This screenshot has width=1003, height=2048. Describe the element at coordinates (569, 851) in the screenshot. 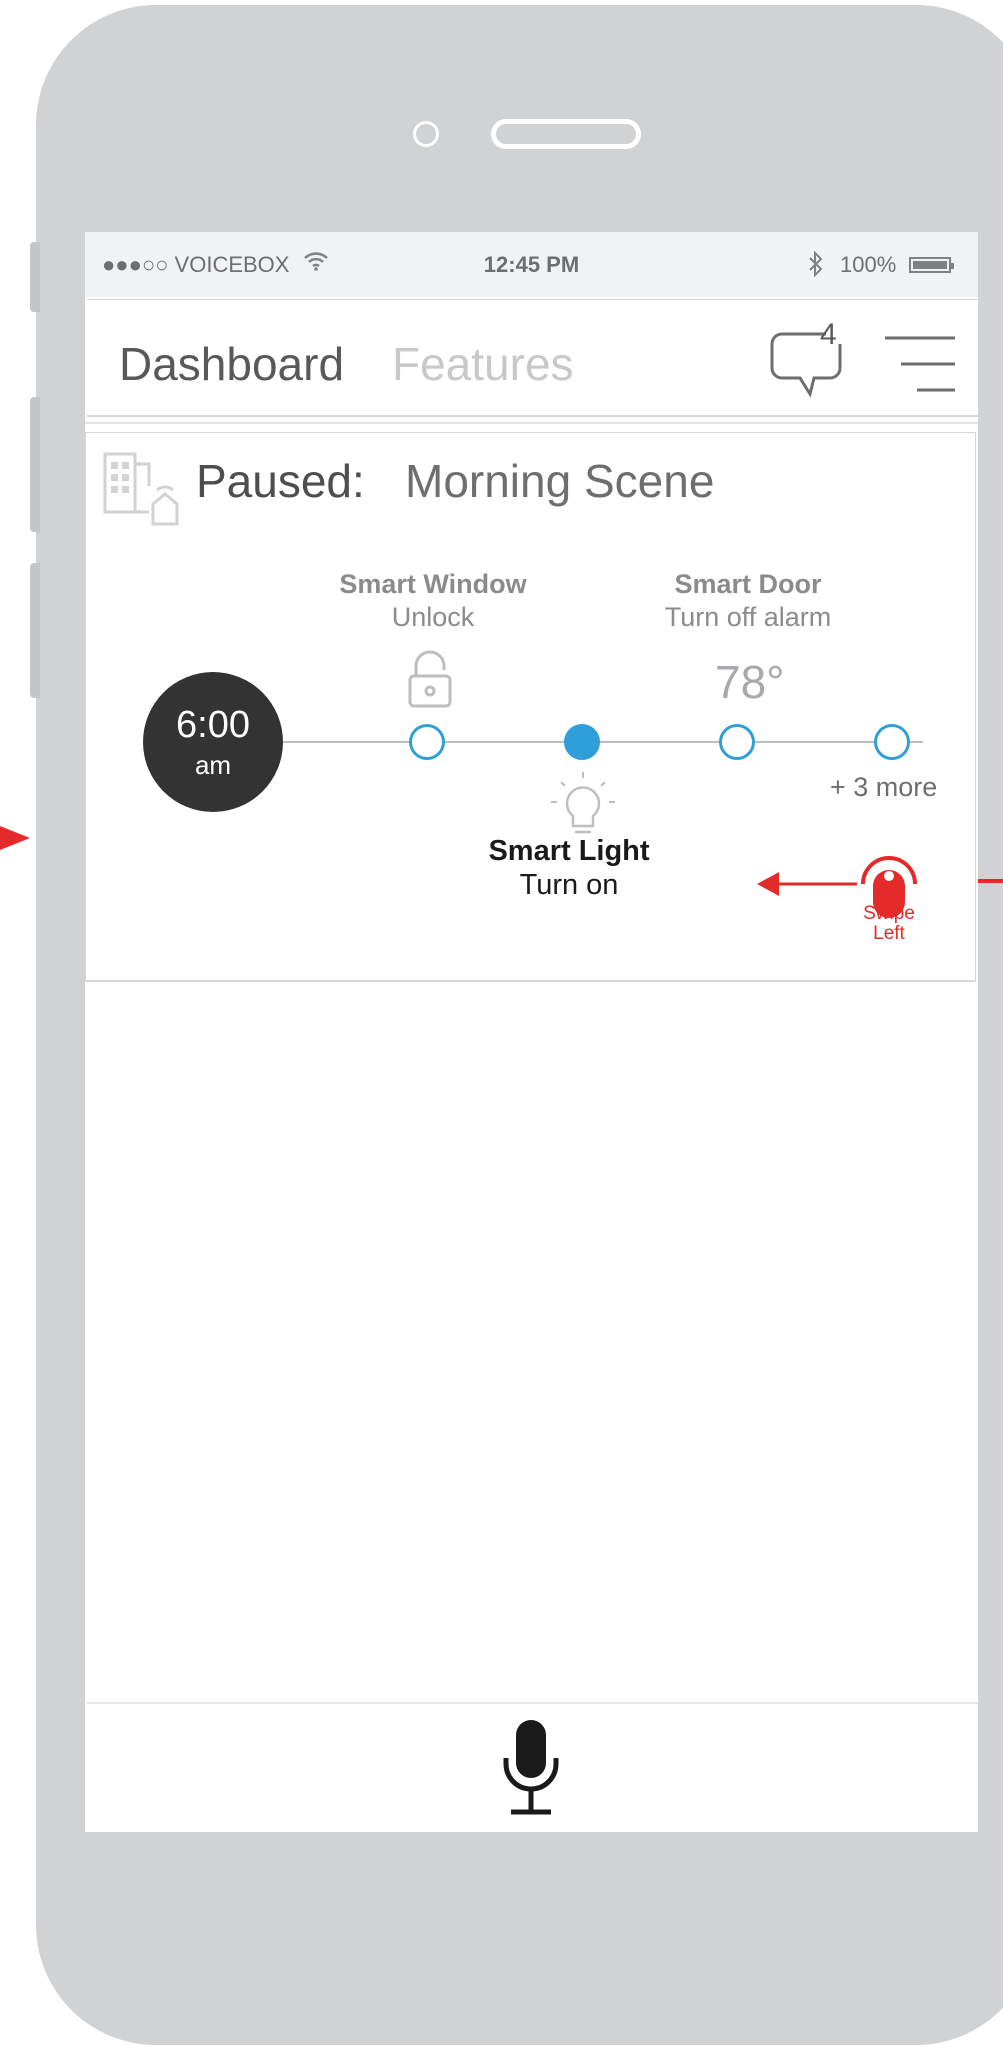

I see `device-name-light: Smart Light` at that location.